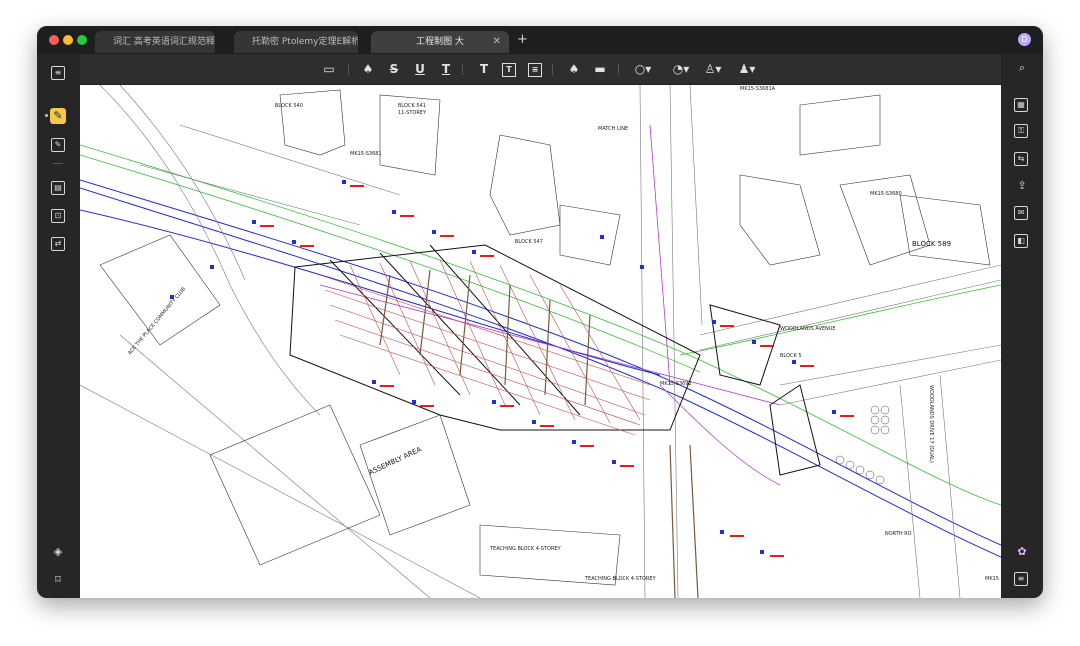  I want to click on label-block541: BLOCK 541, so click(412, 106).